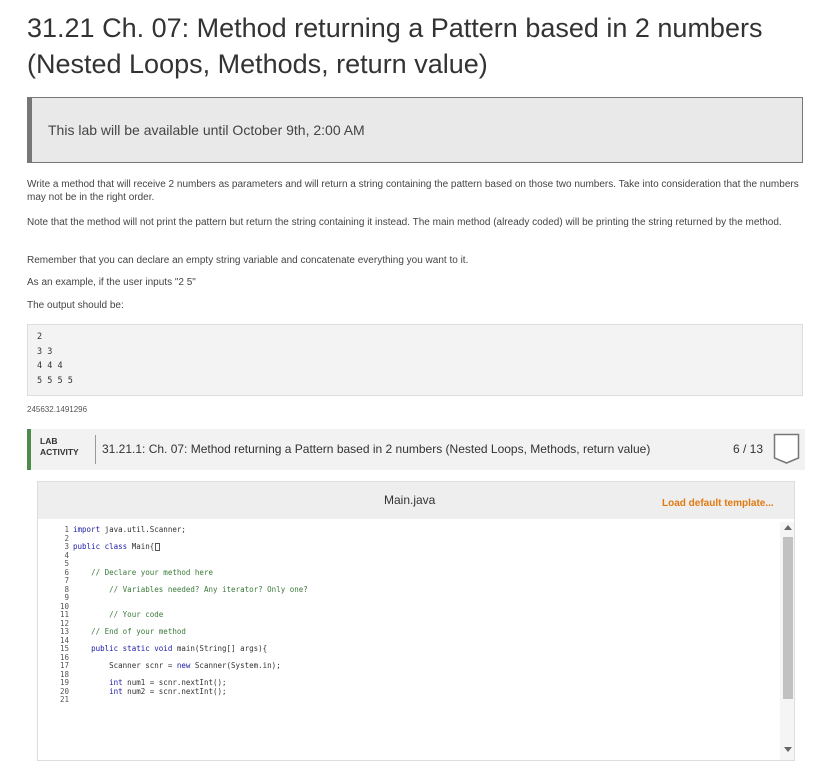 The image size is (835, 769). Describe the element at coordinates (788, 527) in the screenshot. I see `scroll-up-arrow-icon` at that location.